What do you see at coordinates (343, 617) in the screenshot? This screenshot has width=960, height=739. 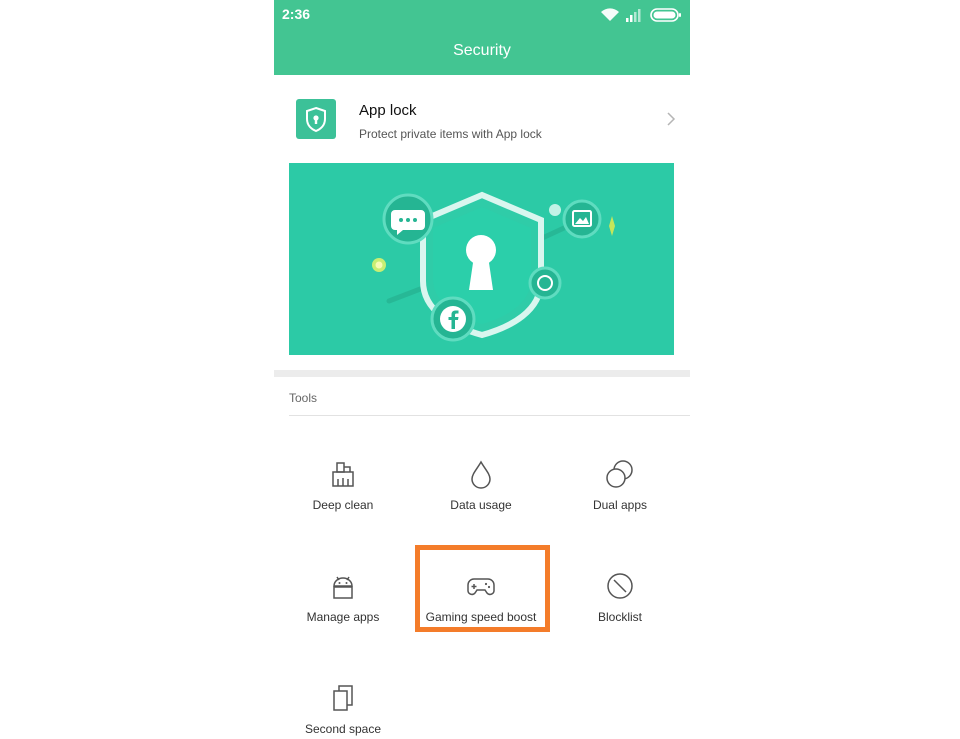 I see `tool-label: Manage apps` at bounding box center [343, 617].